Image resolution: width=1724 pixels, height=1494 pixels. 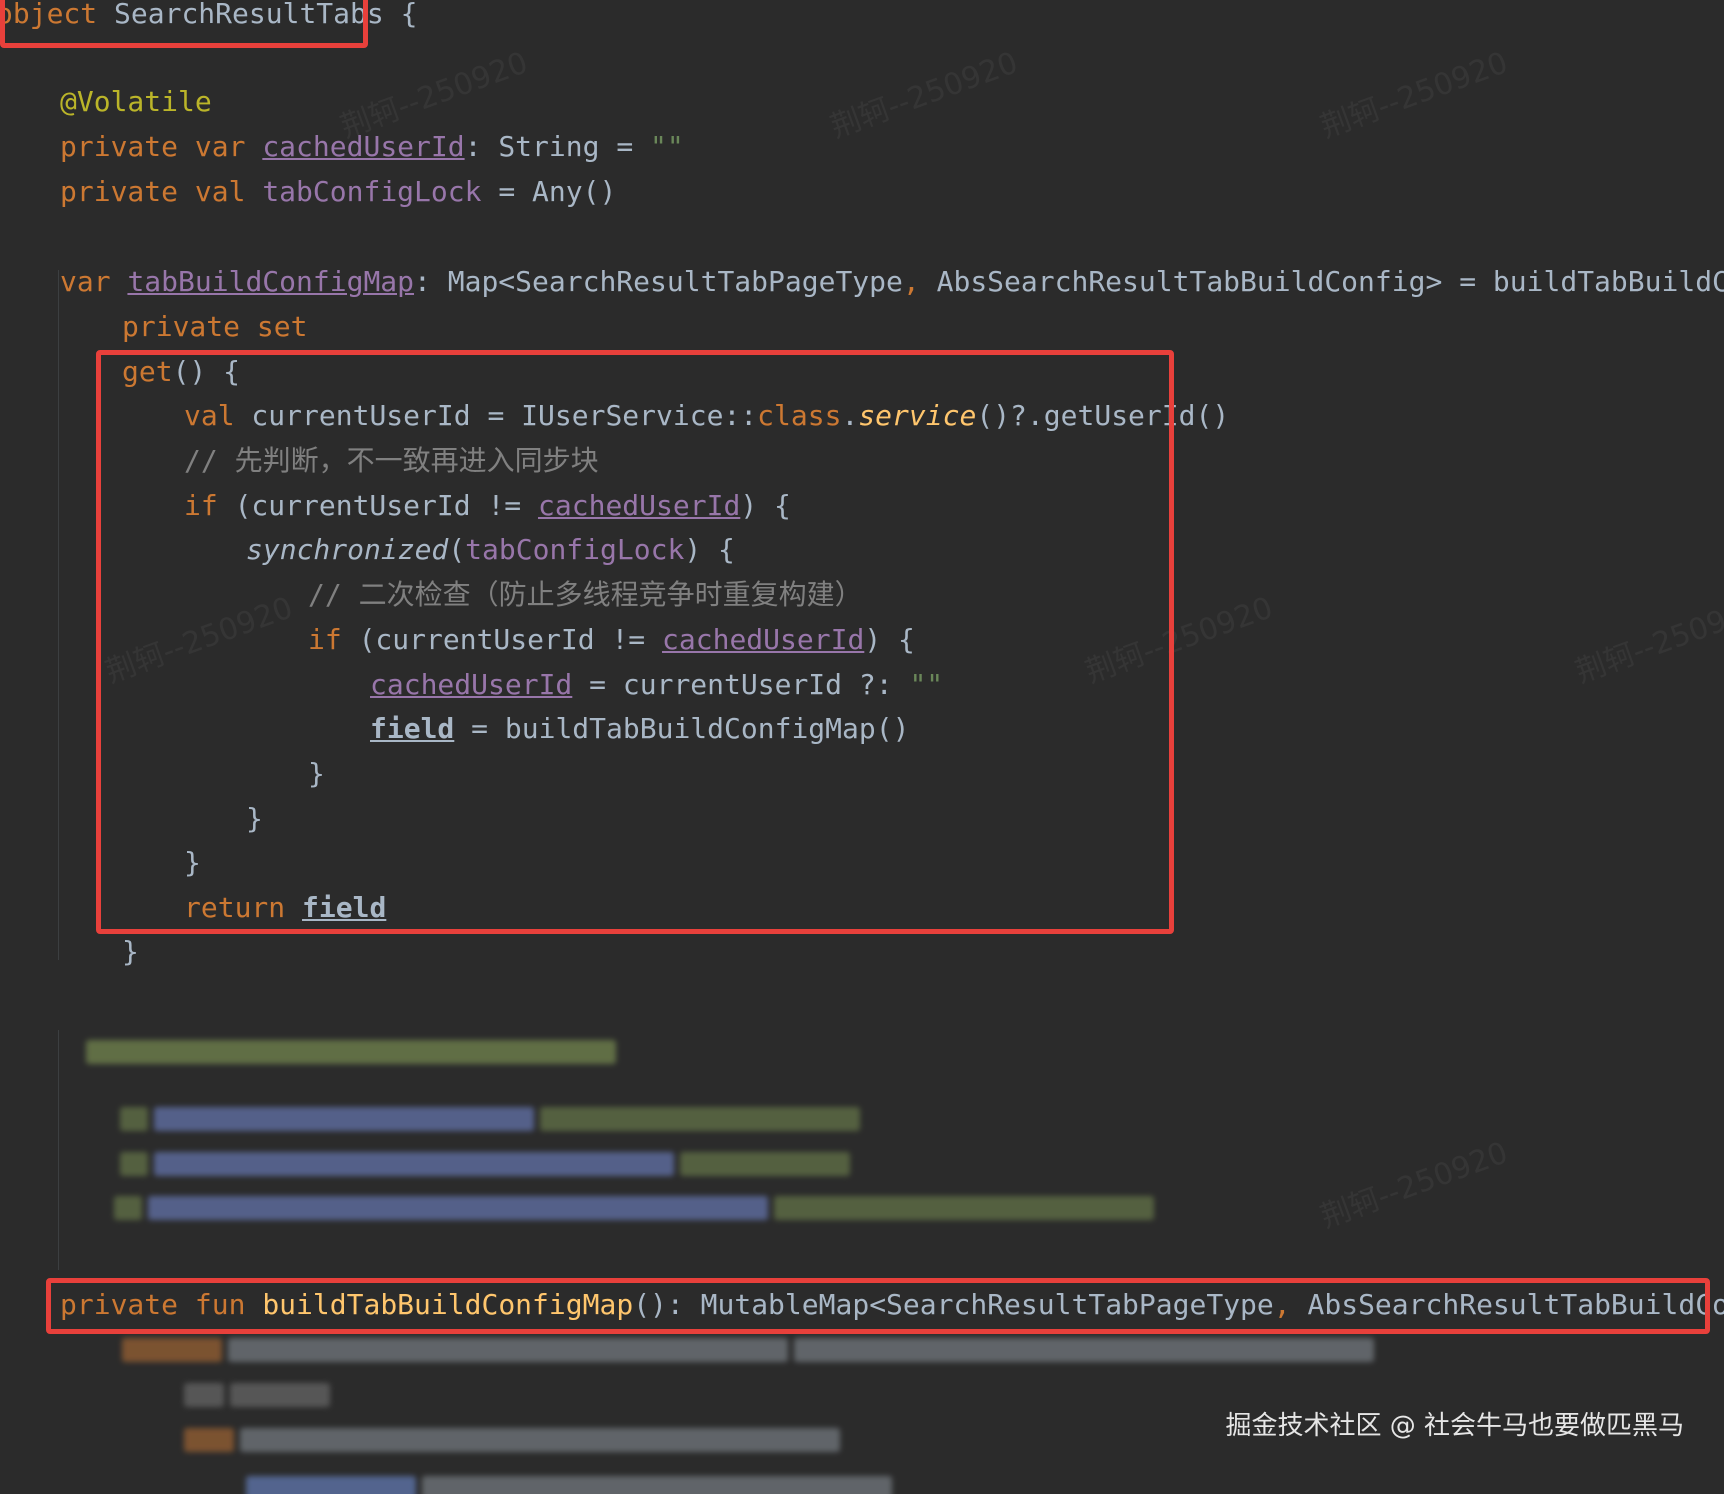 I want to click on highlight-box-object-declaration, so click(x=184, y=24).